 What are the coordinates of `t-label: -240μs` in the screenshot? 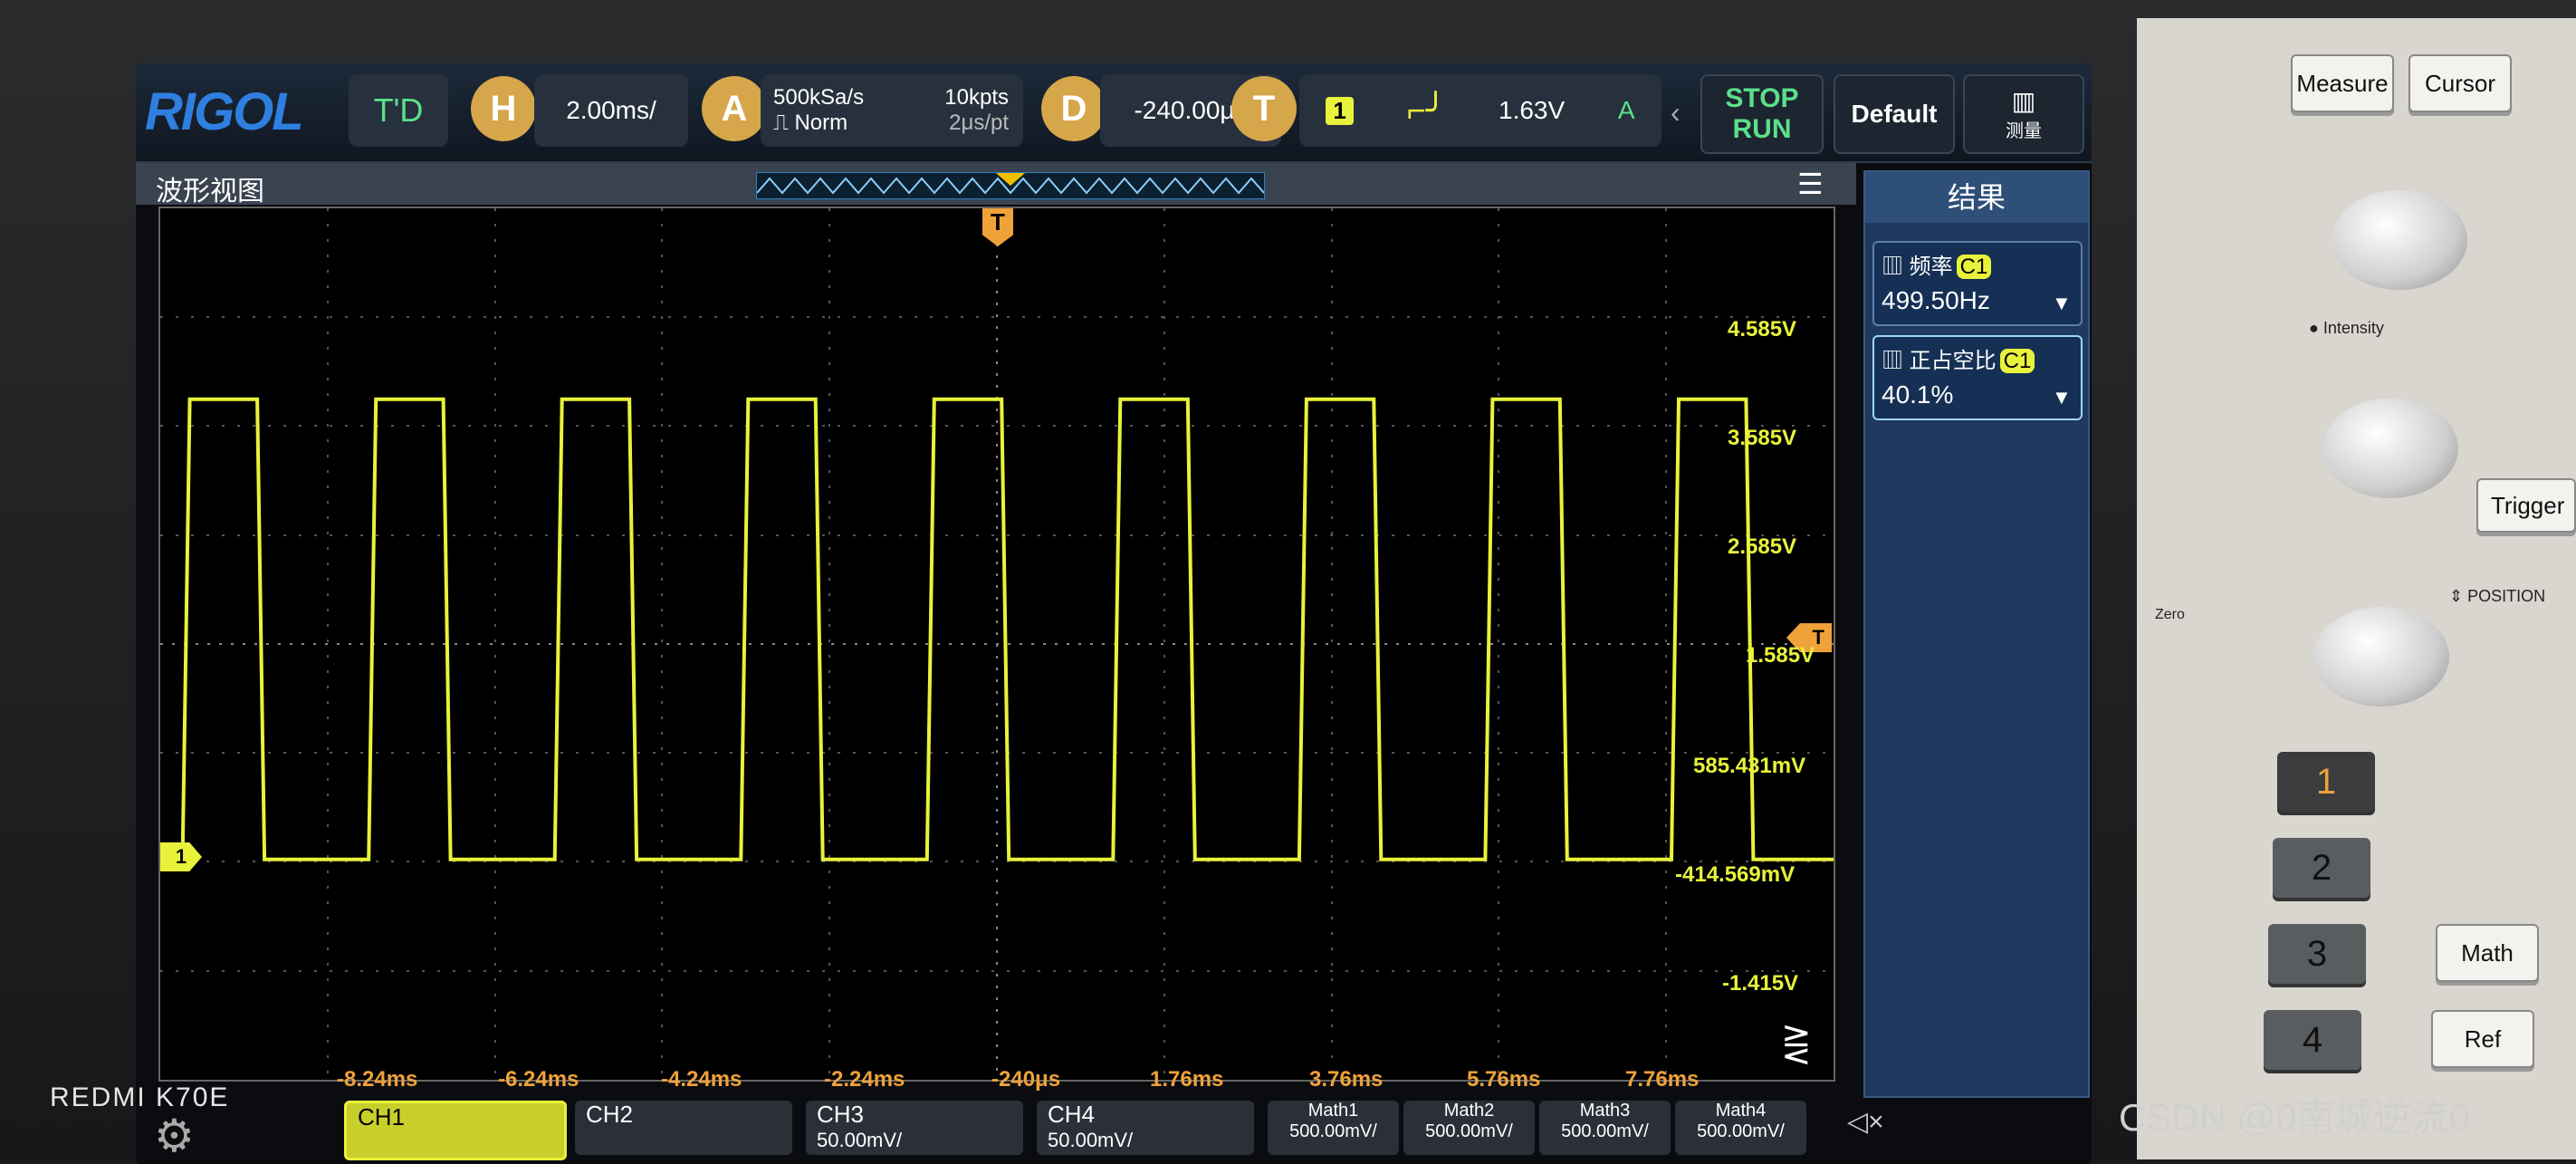 It's located at (1026, 1080).